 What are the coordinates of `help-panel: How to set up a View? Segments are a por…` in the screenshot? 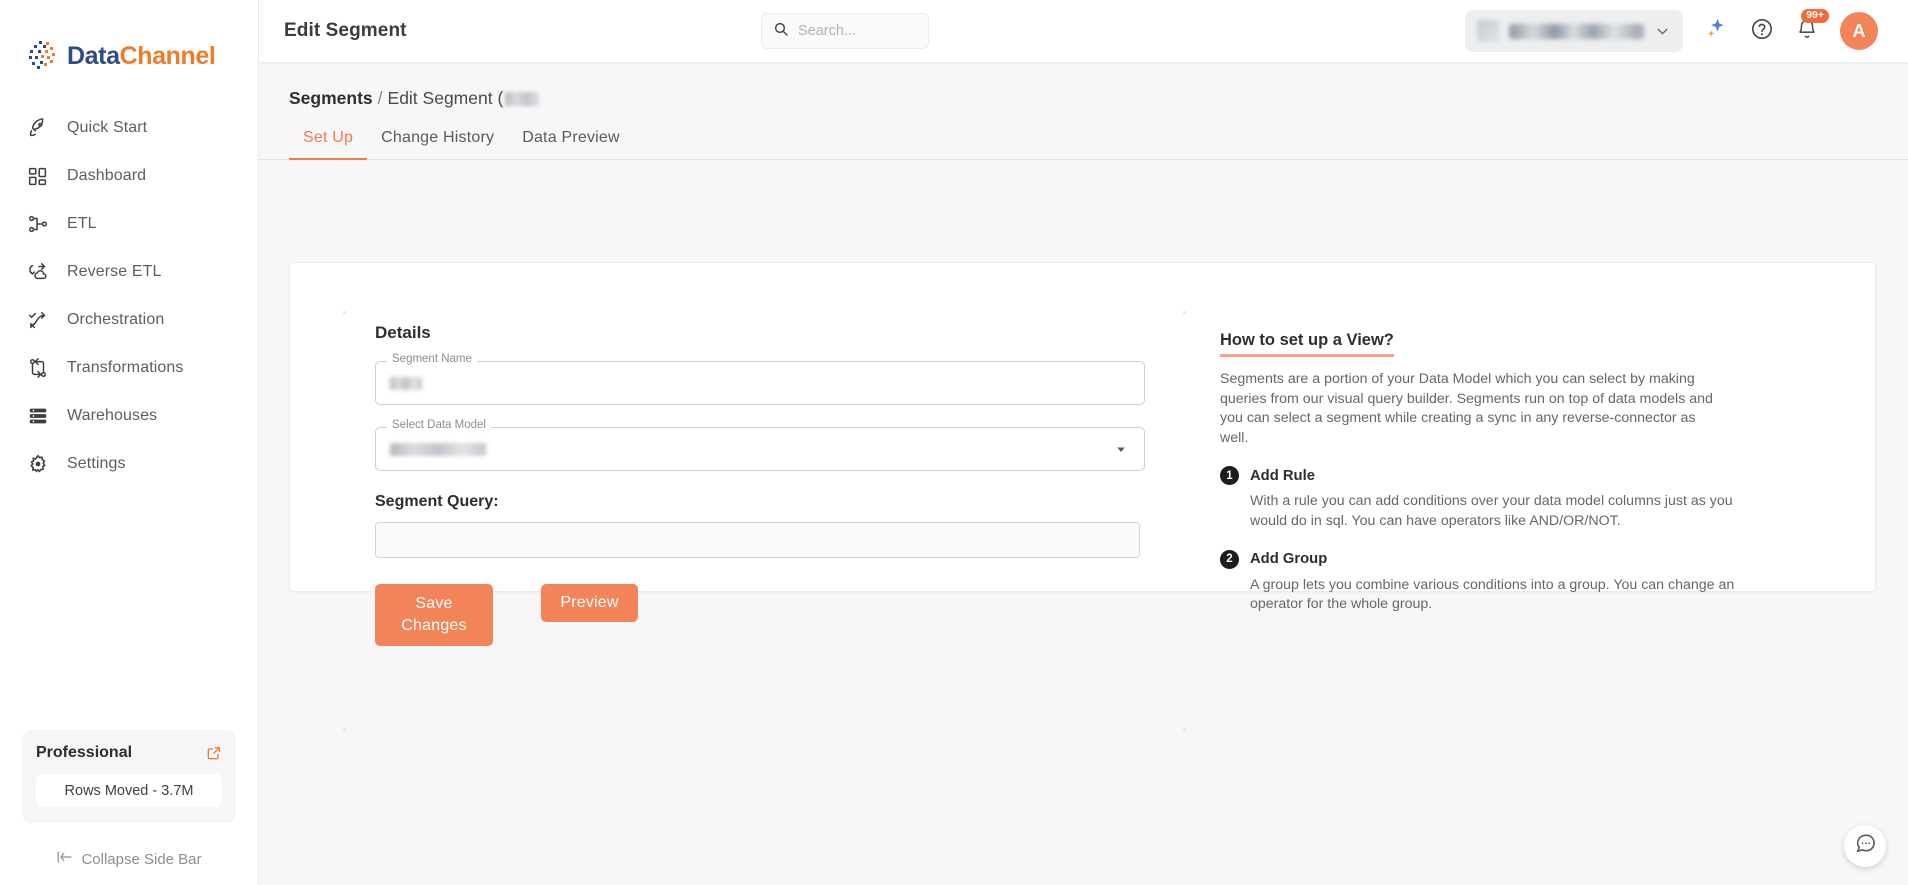 It's located at (1547, 467).